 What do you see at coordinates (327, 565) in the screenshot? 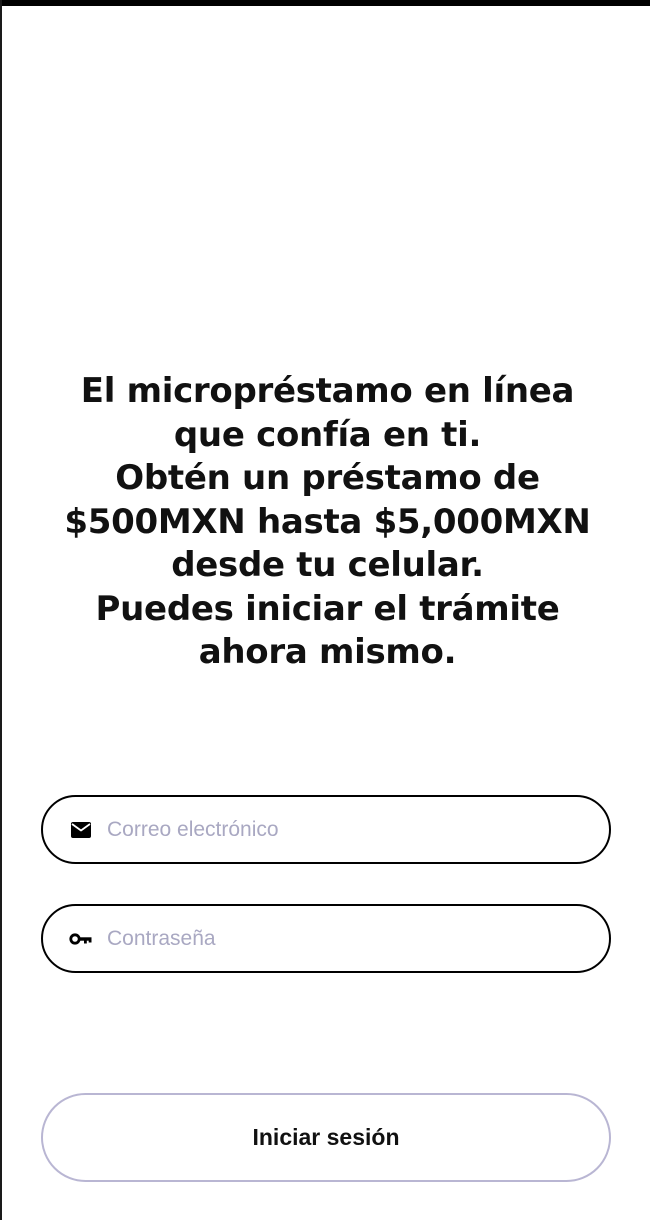
I see `headline-line: desde tu celular.` at bounding box center [327, 565].